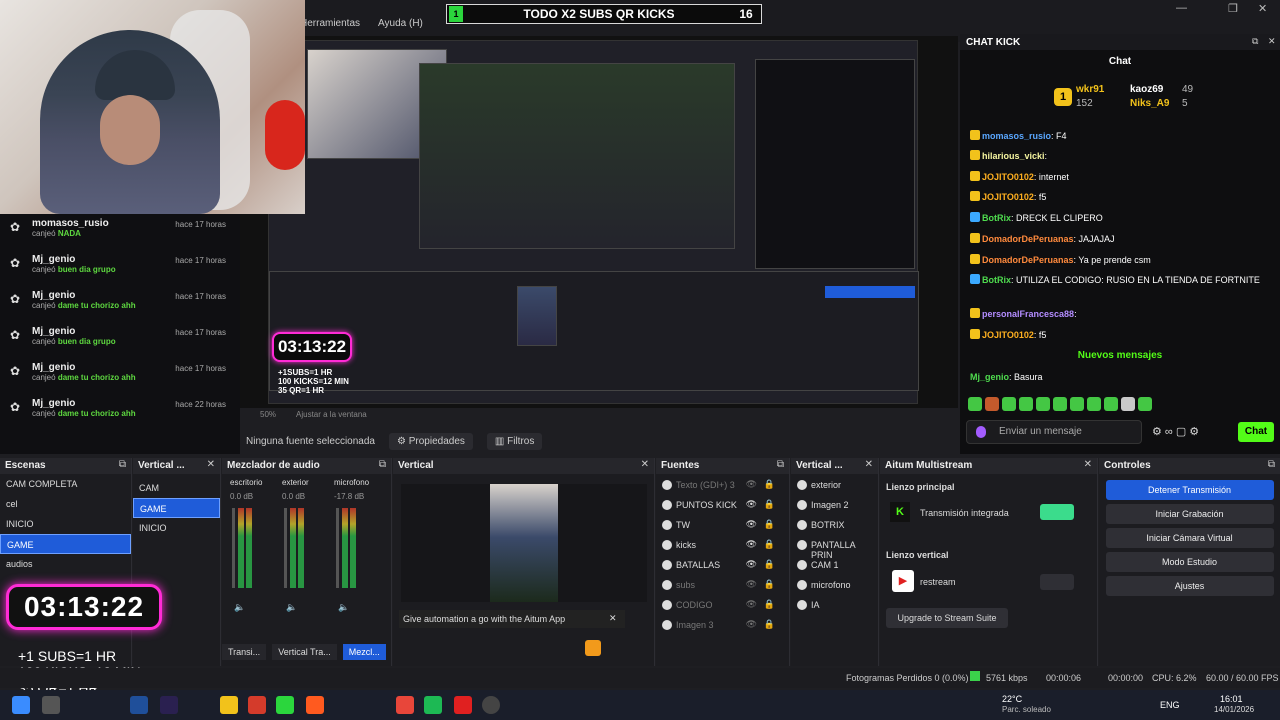  Describe the element at coordinates (176, 488) in the screenshot. I see `vertical-scene-item: CAM` at that location.